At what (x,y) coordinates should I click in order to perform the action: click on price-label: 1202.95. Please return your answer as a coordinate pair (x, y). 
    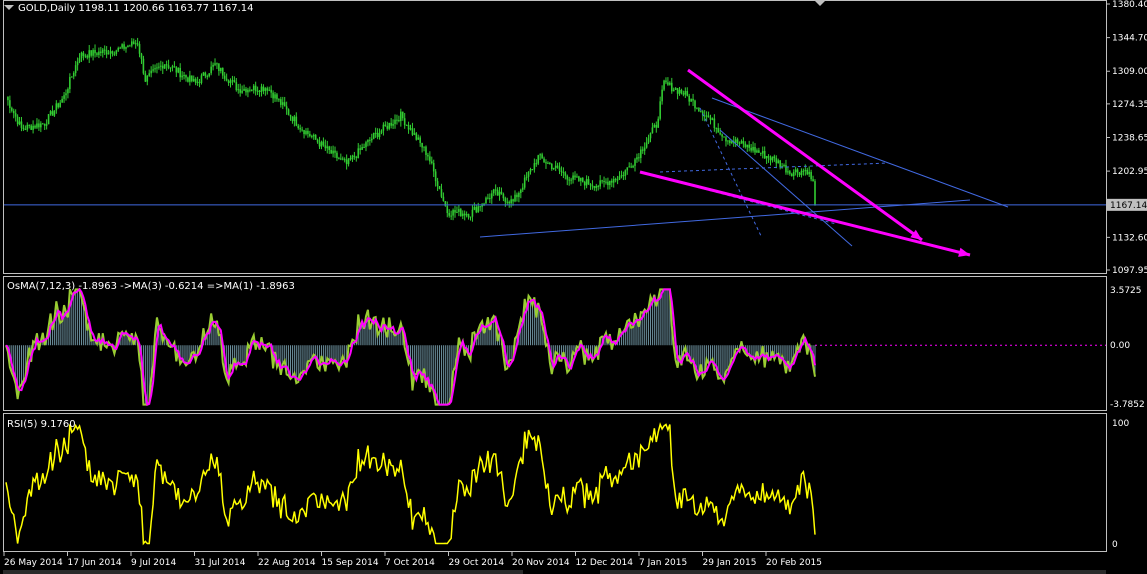
    Looking at the image, I should click on (1129, 172).